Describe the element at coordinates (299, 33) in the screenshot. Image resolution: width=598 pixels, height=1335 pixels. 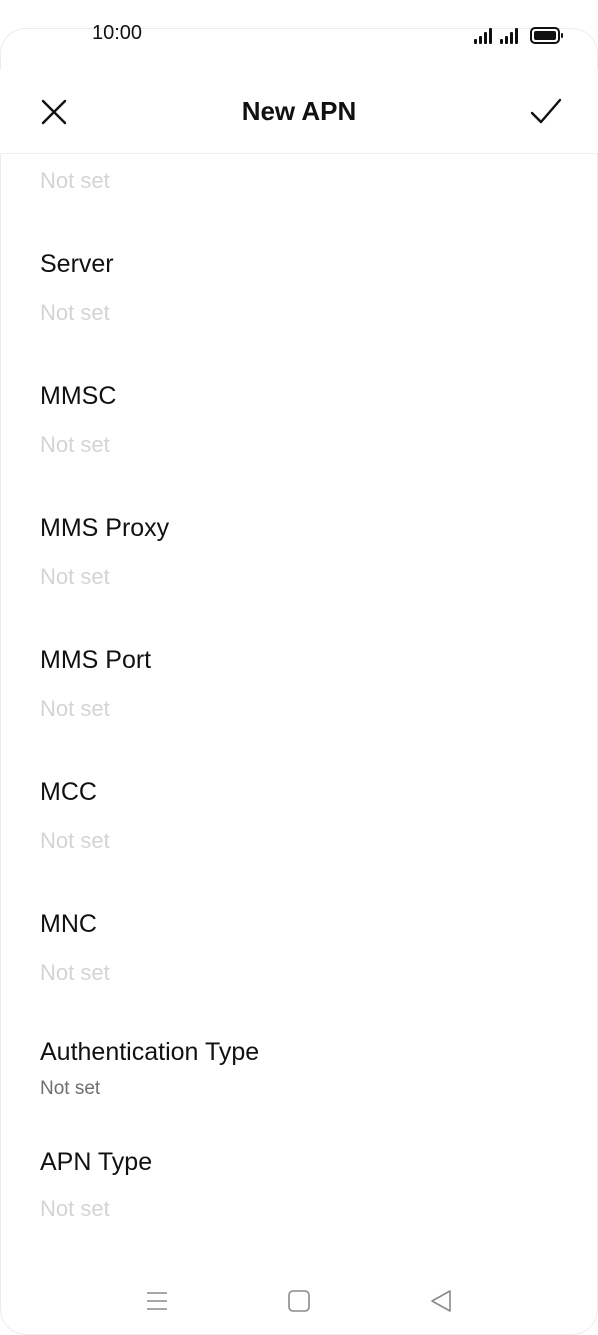
I see `status-bar: 10:00` at that location.